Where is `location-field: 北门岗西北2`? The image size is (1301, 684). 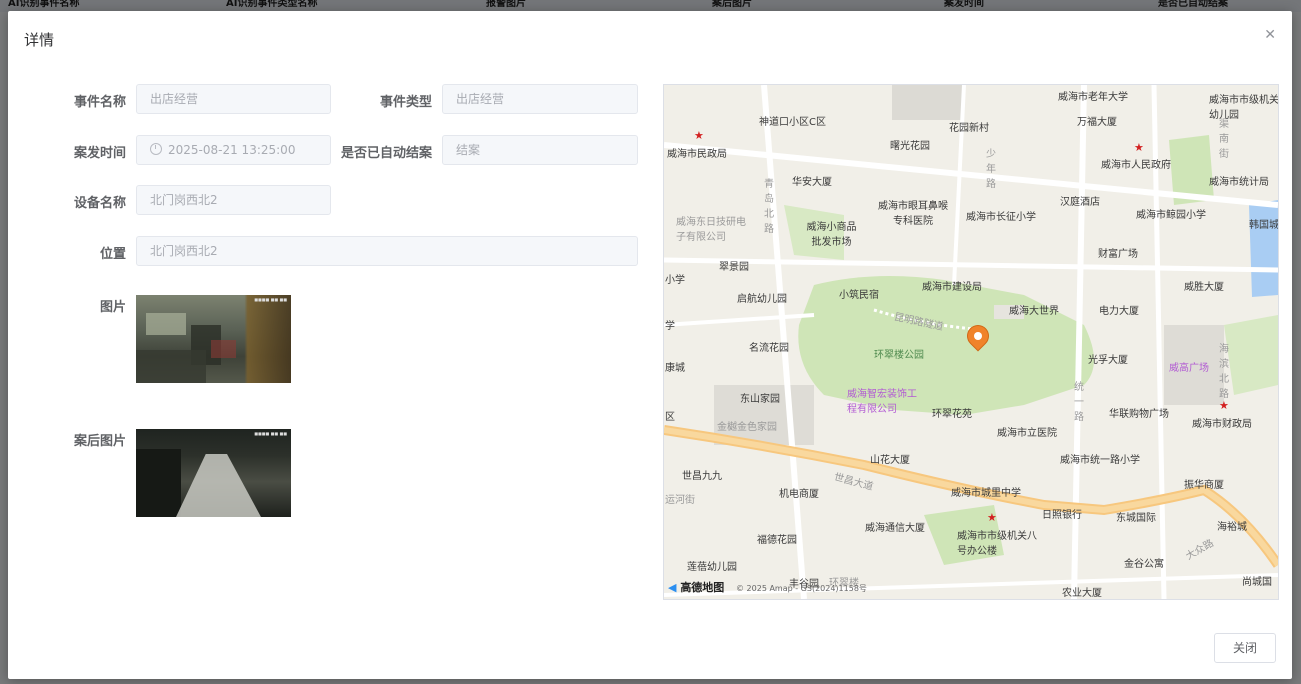
location-field: 北门岗西北2 is located at coordinates (387, 251).